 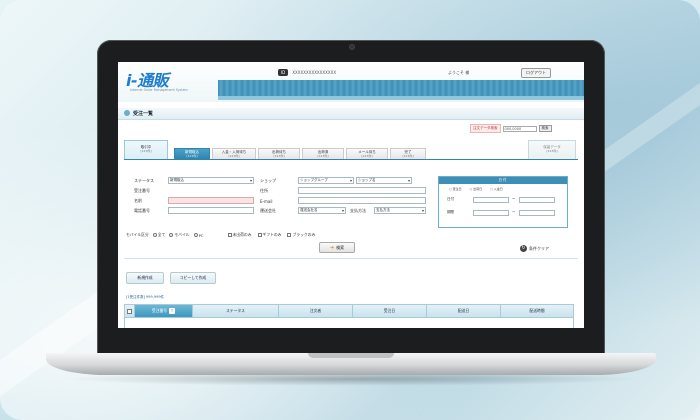 I want to click on radio-label: 受注日, so click(x=457, y=189).